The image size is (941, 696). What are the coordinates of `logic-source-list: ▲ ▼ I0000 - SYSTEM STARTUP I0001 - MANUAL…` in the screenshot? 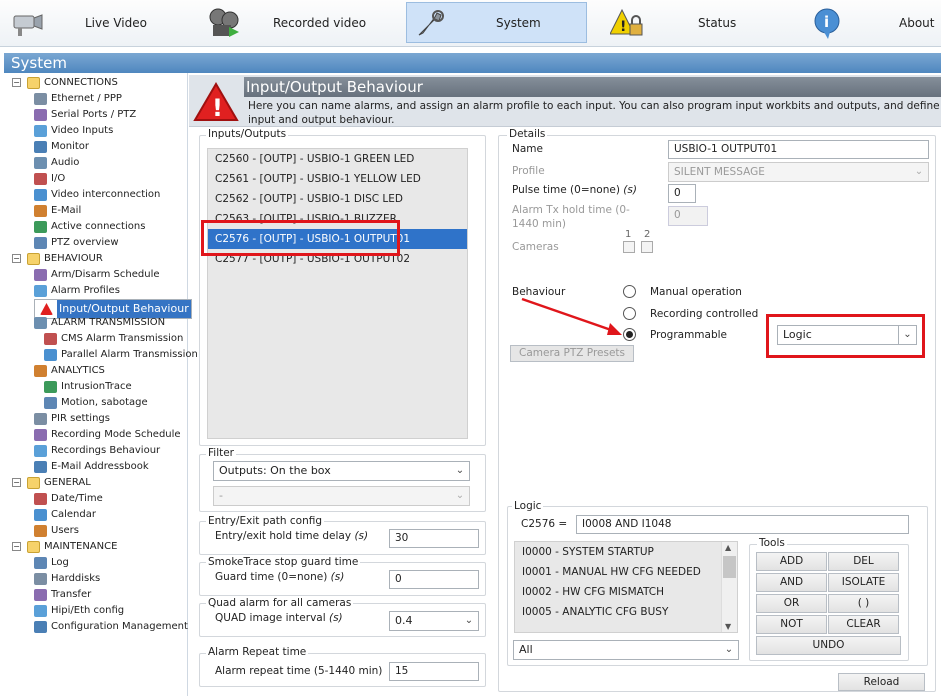 It's located at (626, 587).